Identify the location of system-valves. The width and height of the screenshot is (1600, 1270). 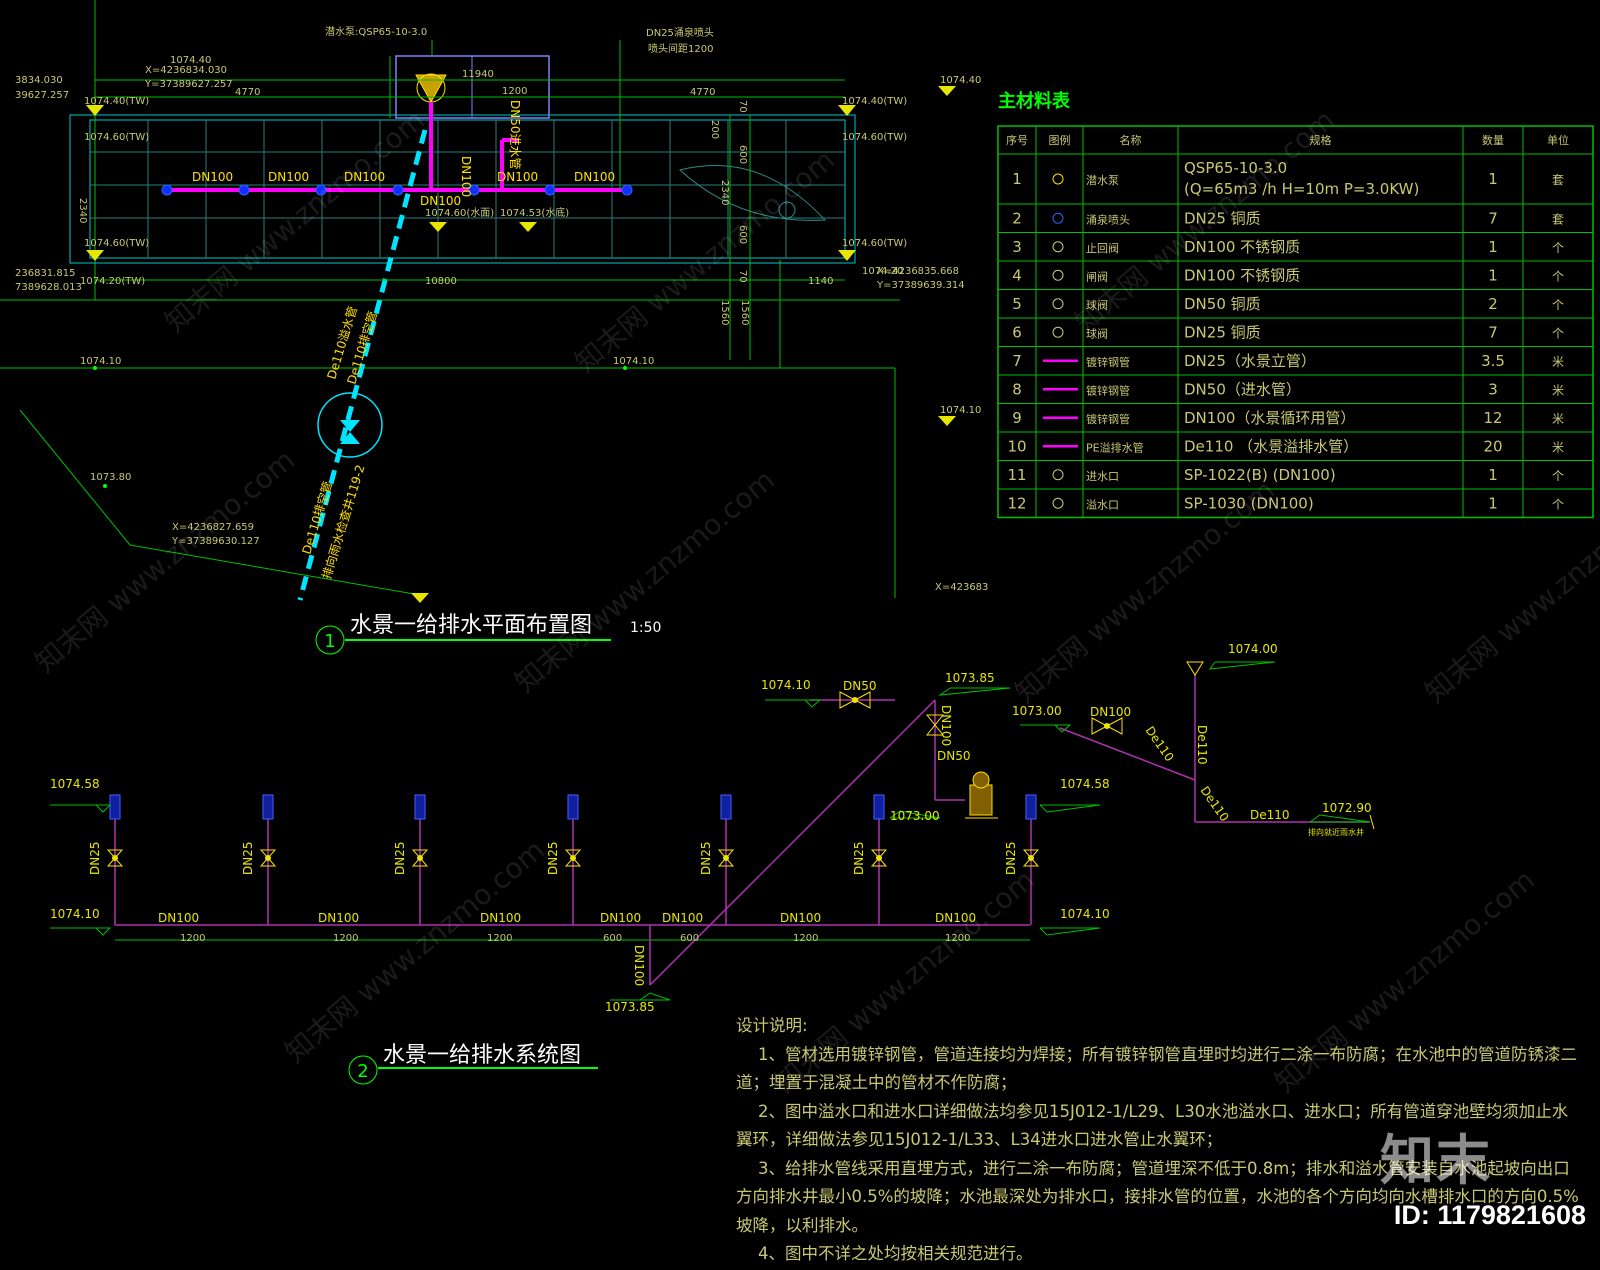
(614, 779).